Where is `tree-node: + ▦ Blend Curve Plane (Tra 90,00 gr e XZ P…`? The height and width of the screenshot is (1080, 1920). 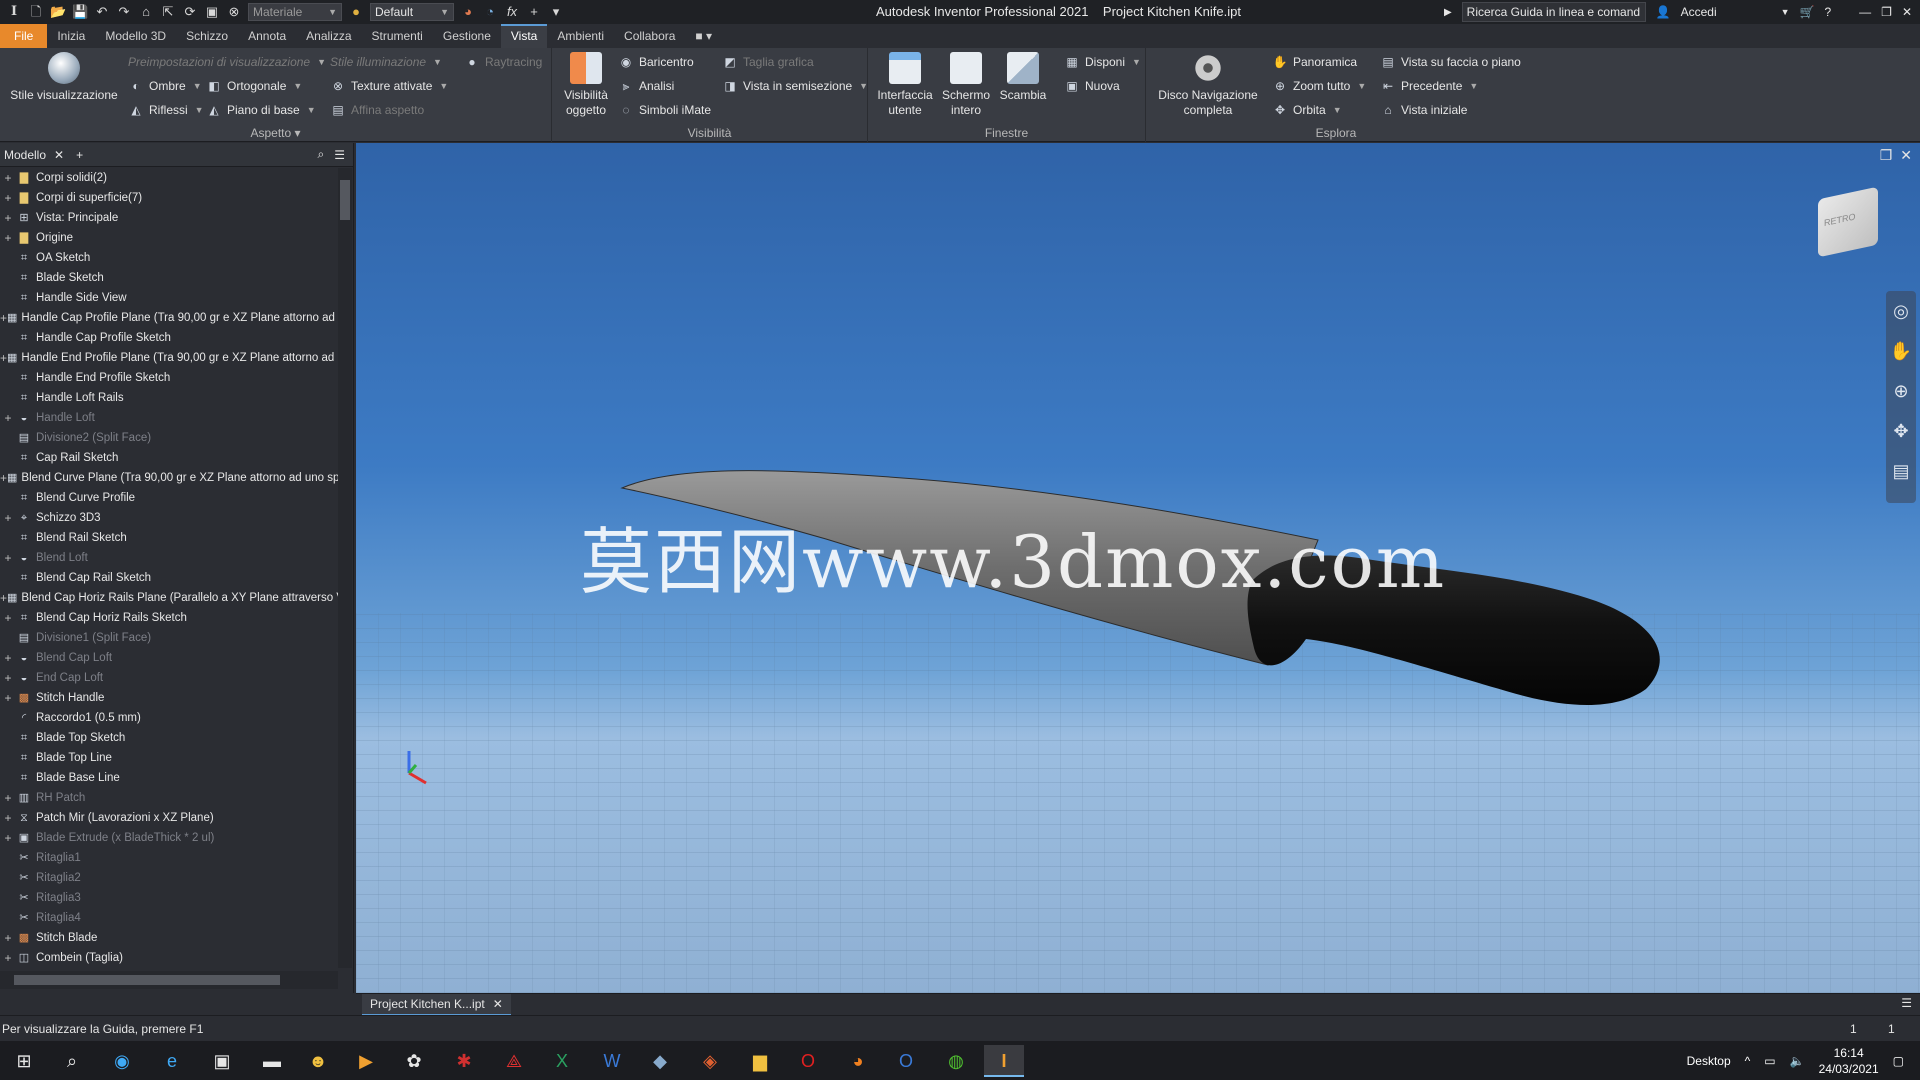
tree-node: + ▦ Blend Curve Plane (Tra 90,00 gr e XZ P… is located at coordinates (170, 478).